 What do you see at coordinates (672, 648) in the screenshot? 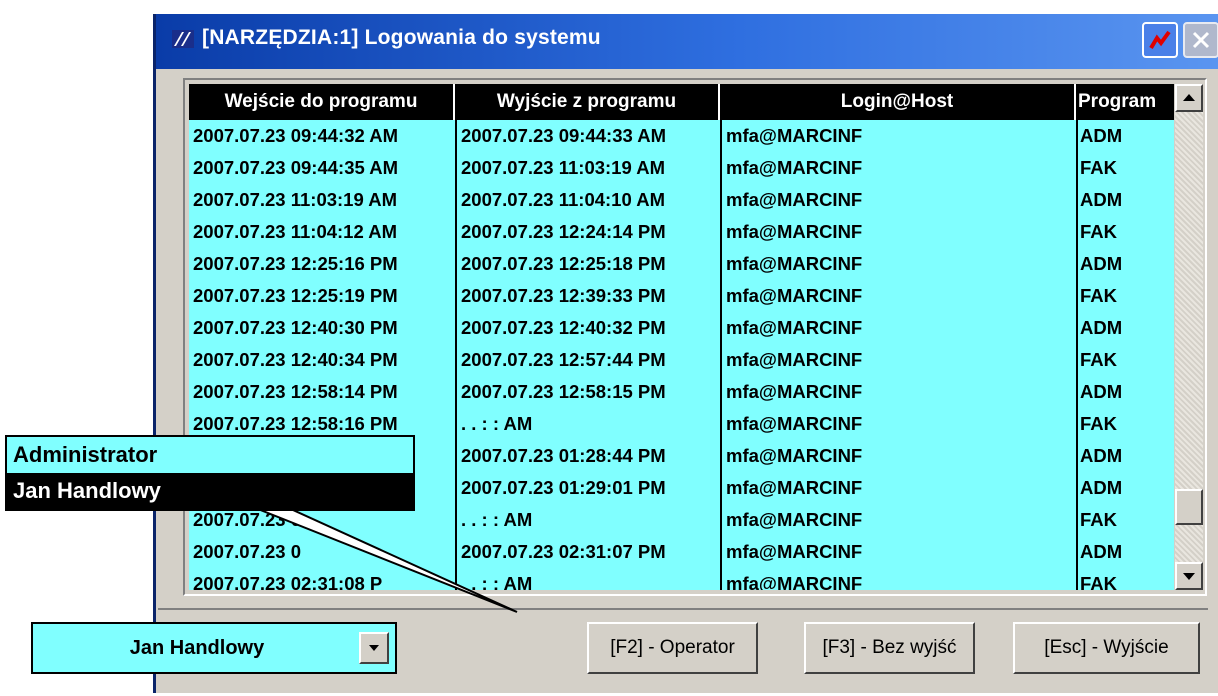
I see `operator-button: [F2] - Operator` at bounding box center [672, 648].